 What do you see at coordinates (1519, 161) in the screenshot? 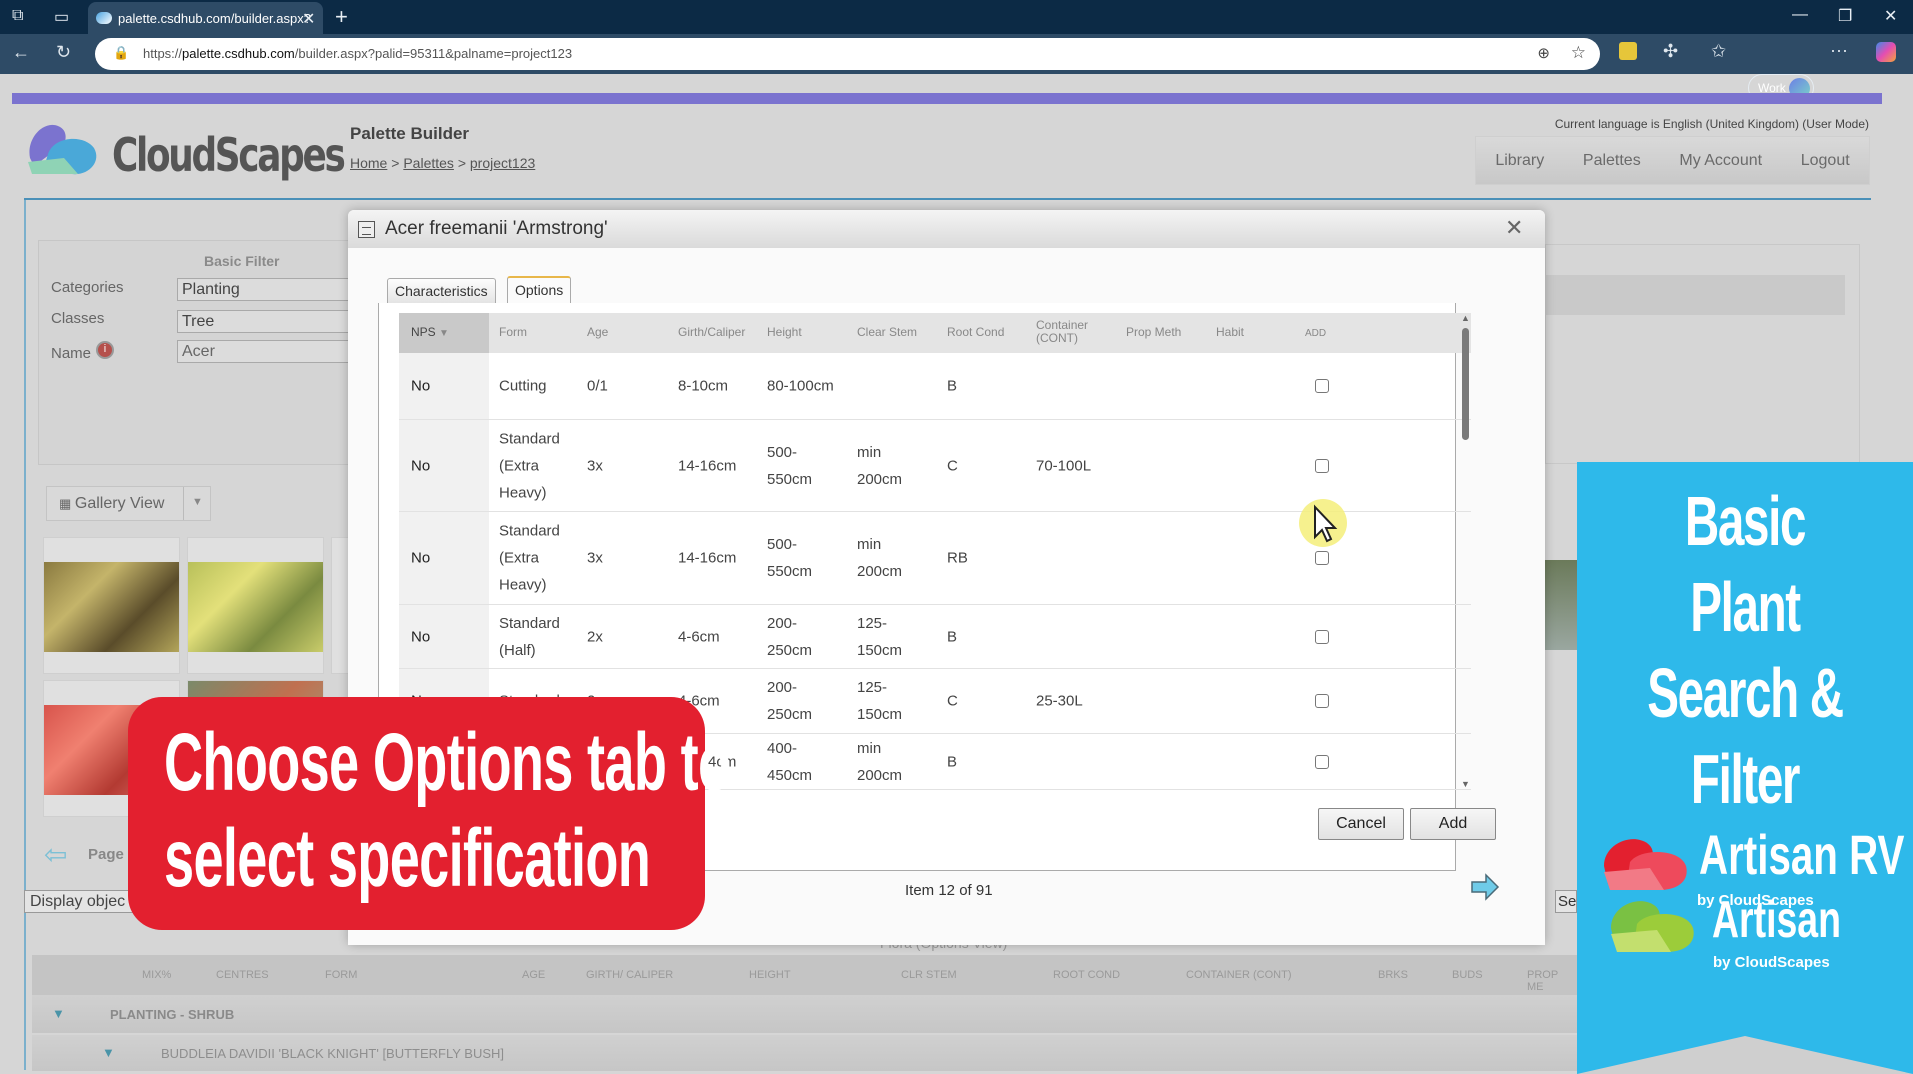
I see `nav-library: Library` at bounding box center [1519, 161].